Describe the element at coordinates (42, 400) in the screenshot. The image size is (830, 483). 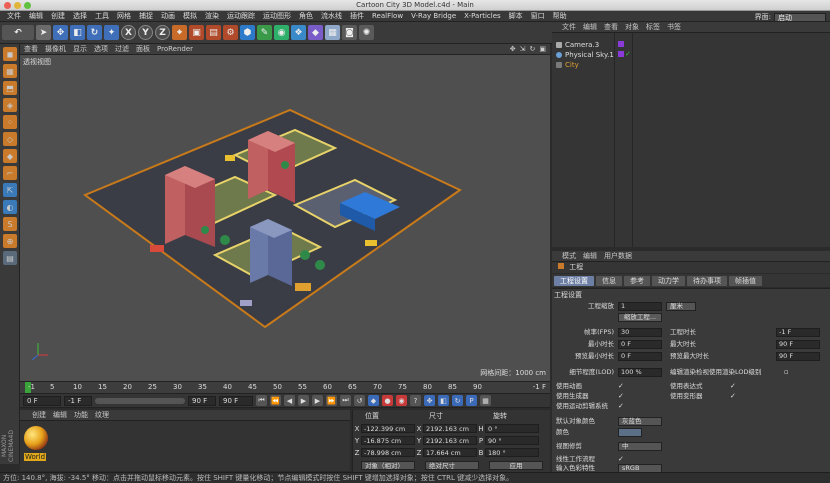
I see `current-frame-field: 0 F` at that location.